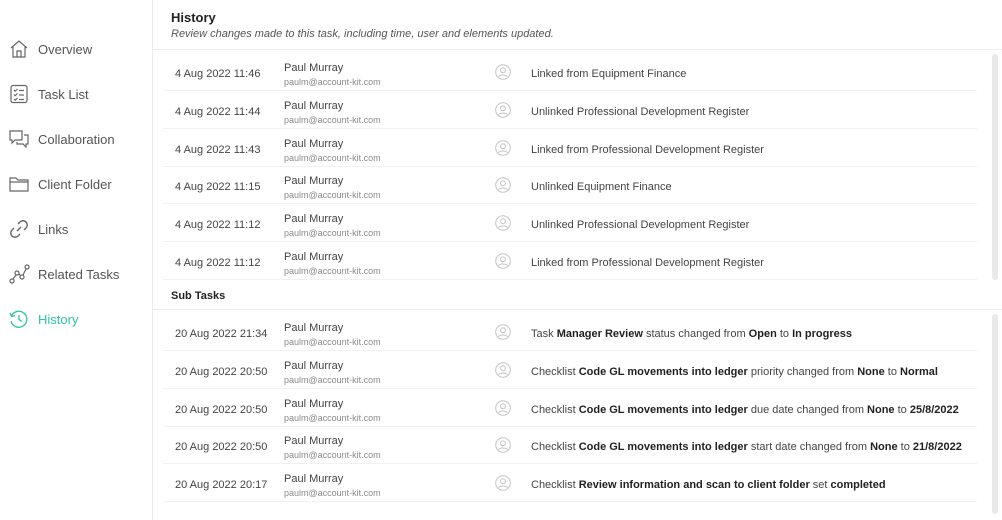 The width and height of the screenshot is (1002, 520). Describe the element at coordinates (807, 409) in the screenshot. I see `desc-text: due date changed from` at that location.